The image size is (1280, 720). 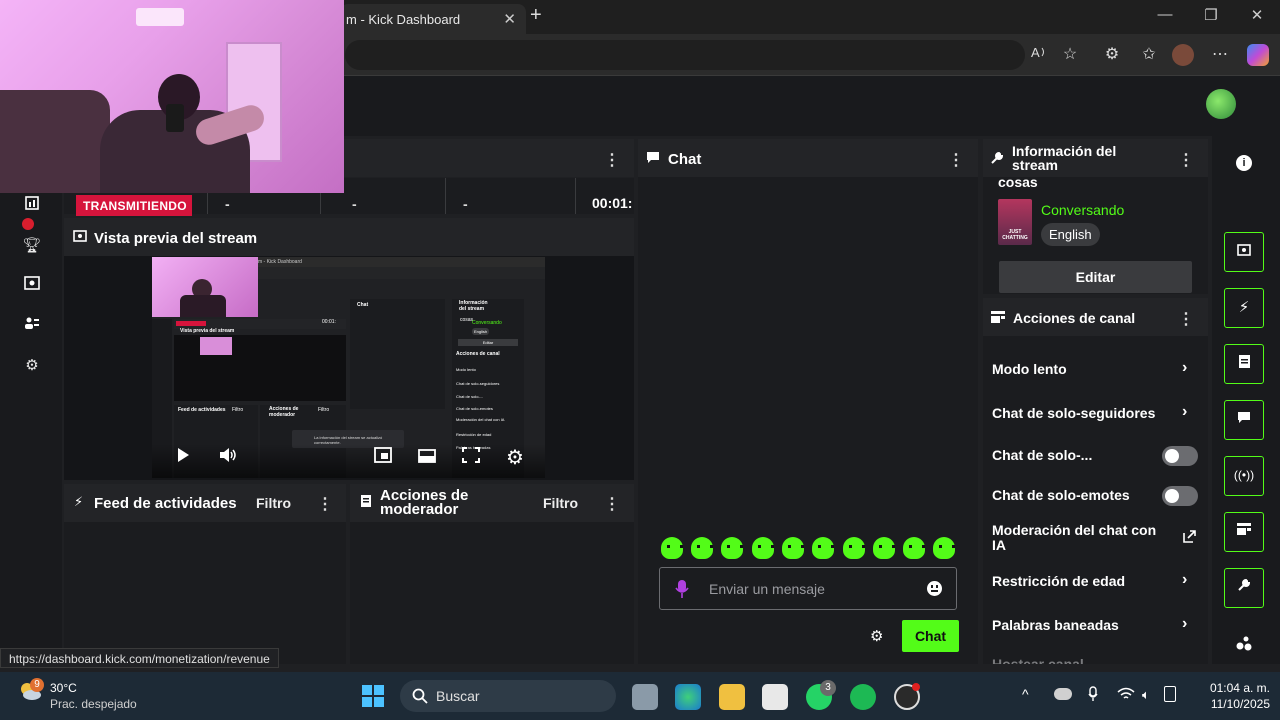 What do you see at coordinates (575, 196) in the screenshot?
I see `stats-divider` at bounding box center [575, 196].